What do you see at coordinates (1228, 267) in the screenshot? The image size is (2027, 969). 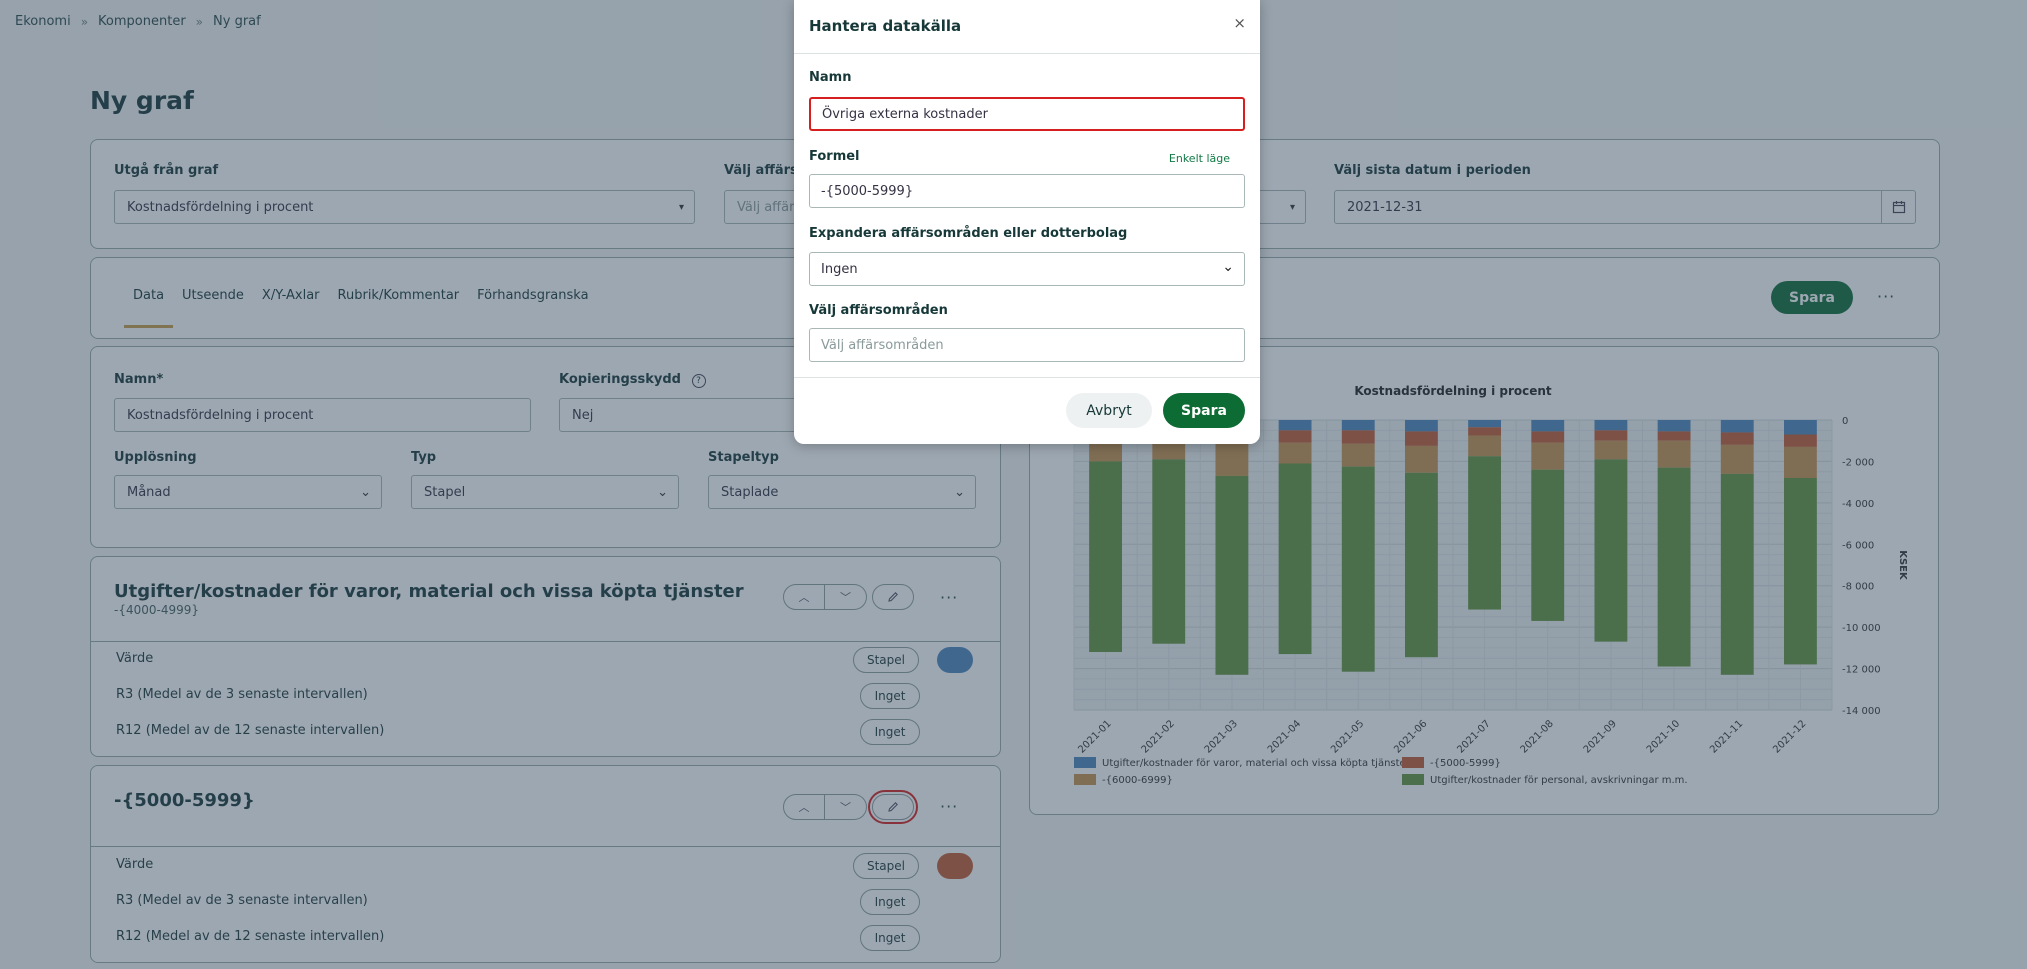 I see `chevron-down-icon: ⌄` at bounding box center [1228, 267].